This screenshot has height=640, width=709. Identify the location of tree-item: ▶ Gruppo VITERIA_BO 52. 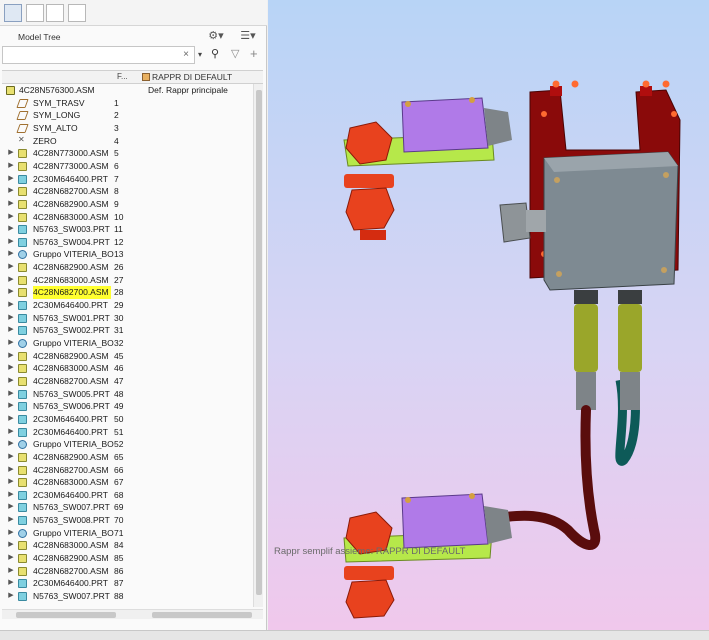
(127, 444).